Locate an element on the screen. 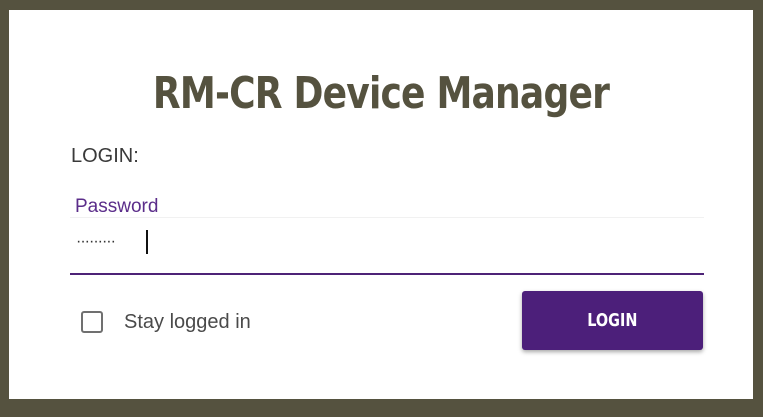 This screenshot has height=417, width=763. login-button: LOGIN is located at coordinates (612, 320).